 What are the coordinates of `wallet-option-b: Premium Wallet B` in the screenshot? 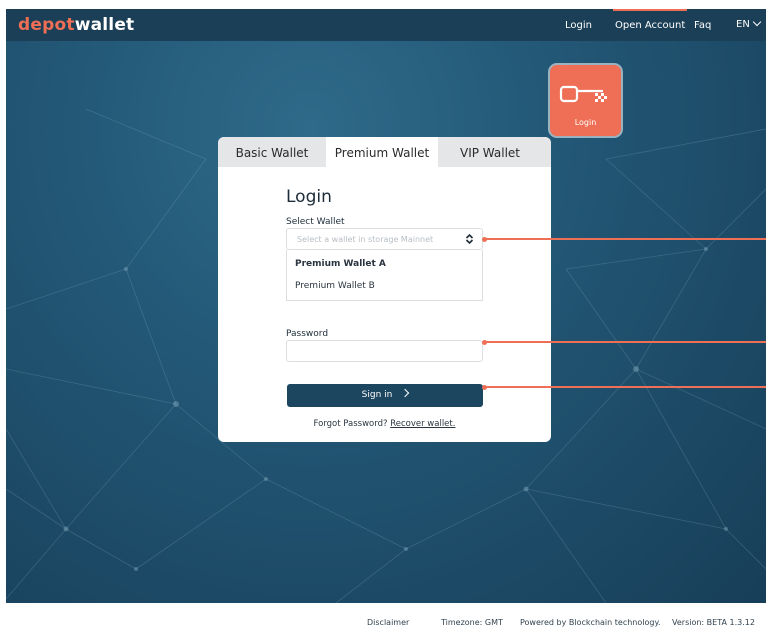 It's located at (335, 286).